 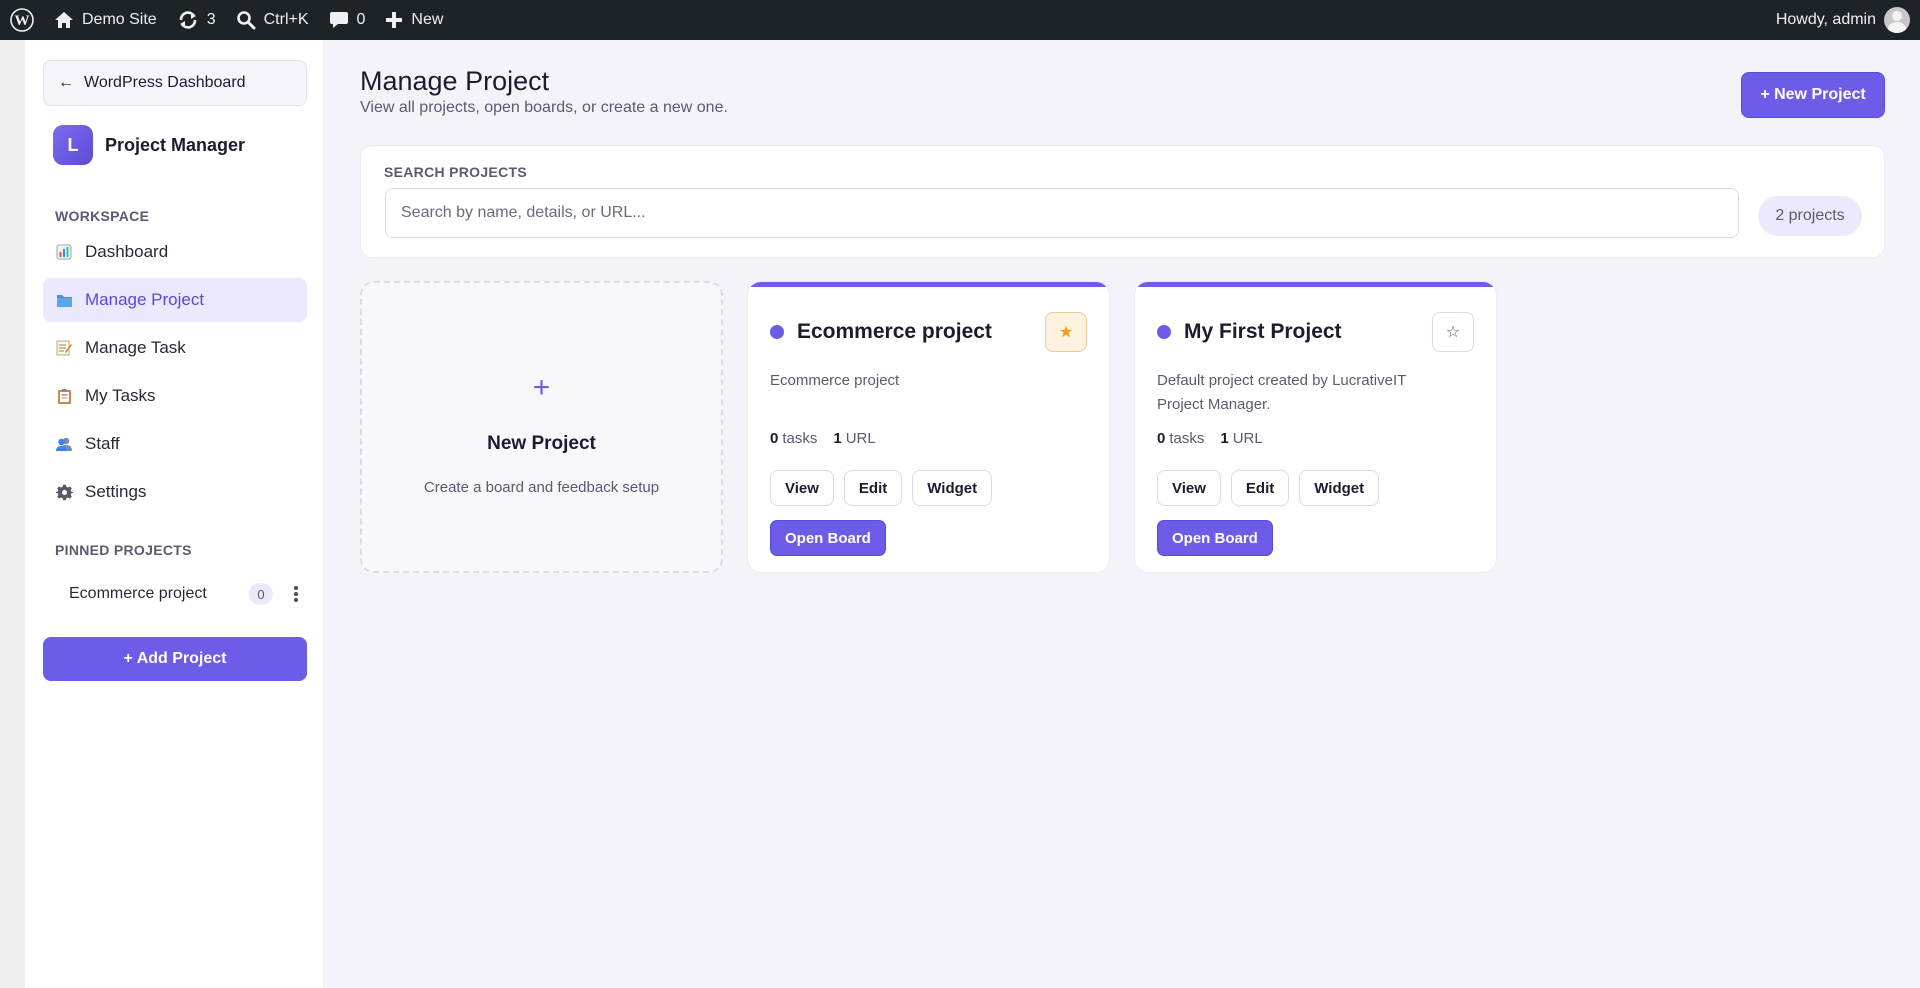 I want to click on page-title: Manage Project, so click(x=455, y=81).